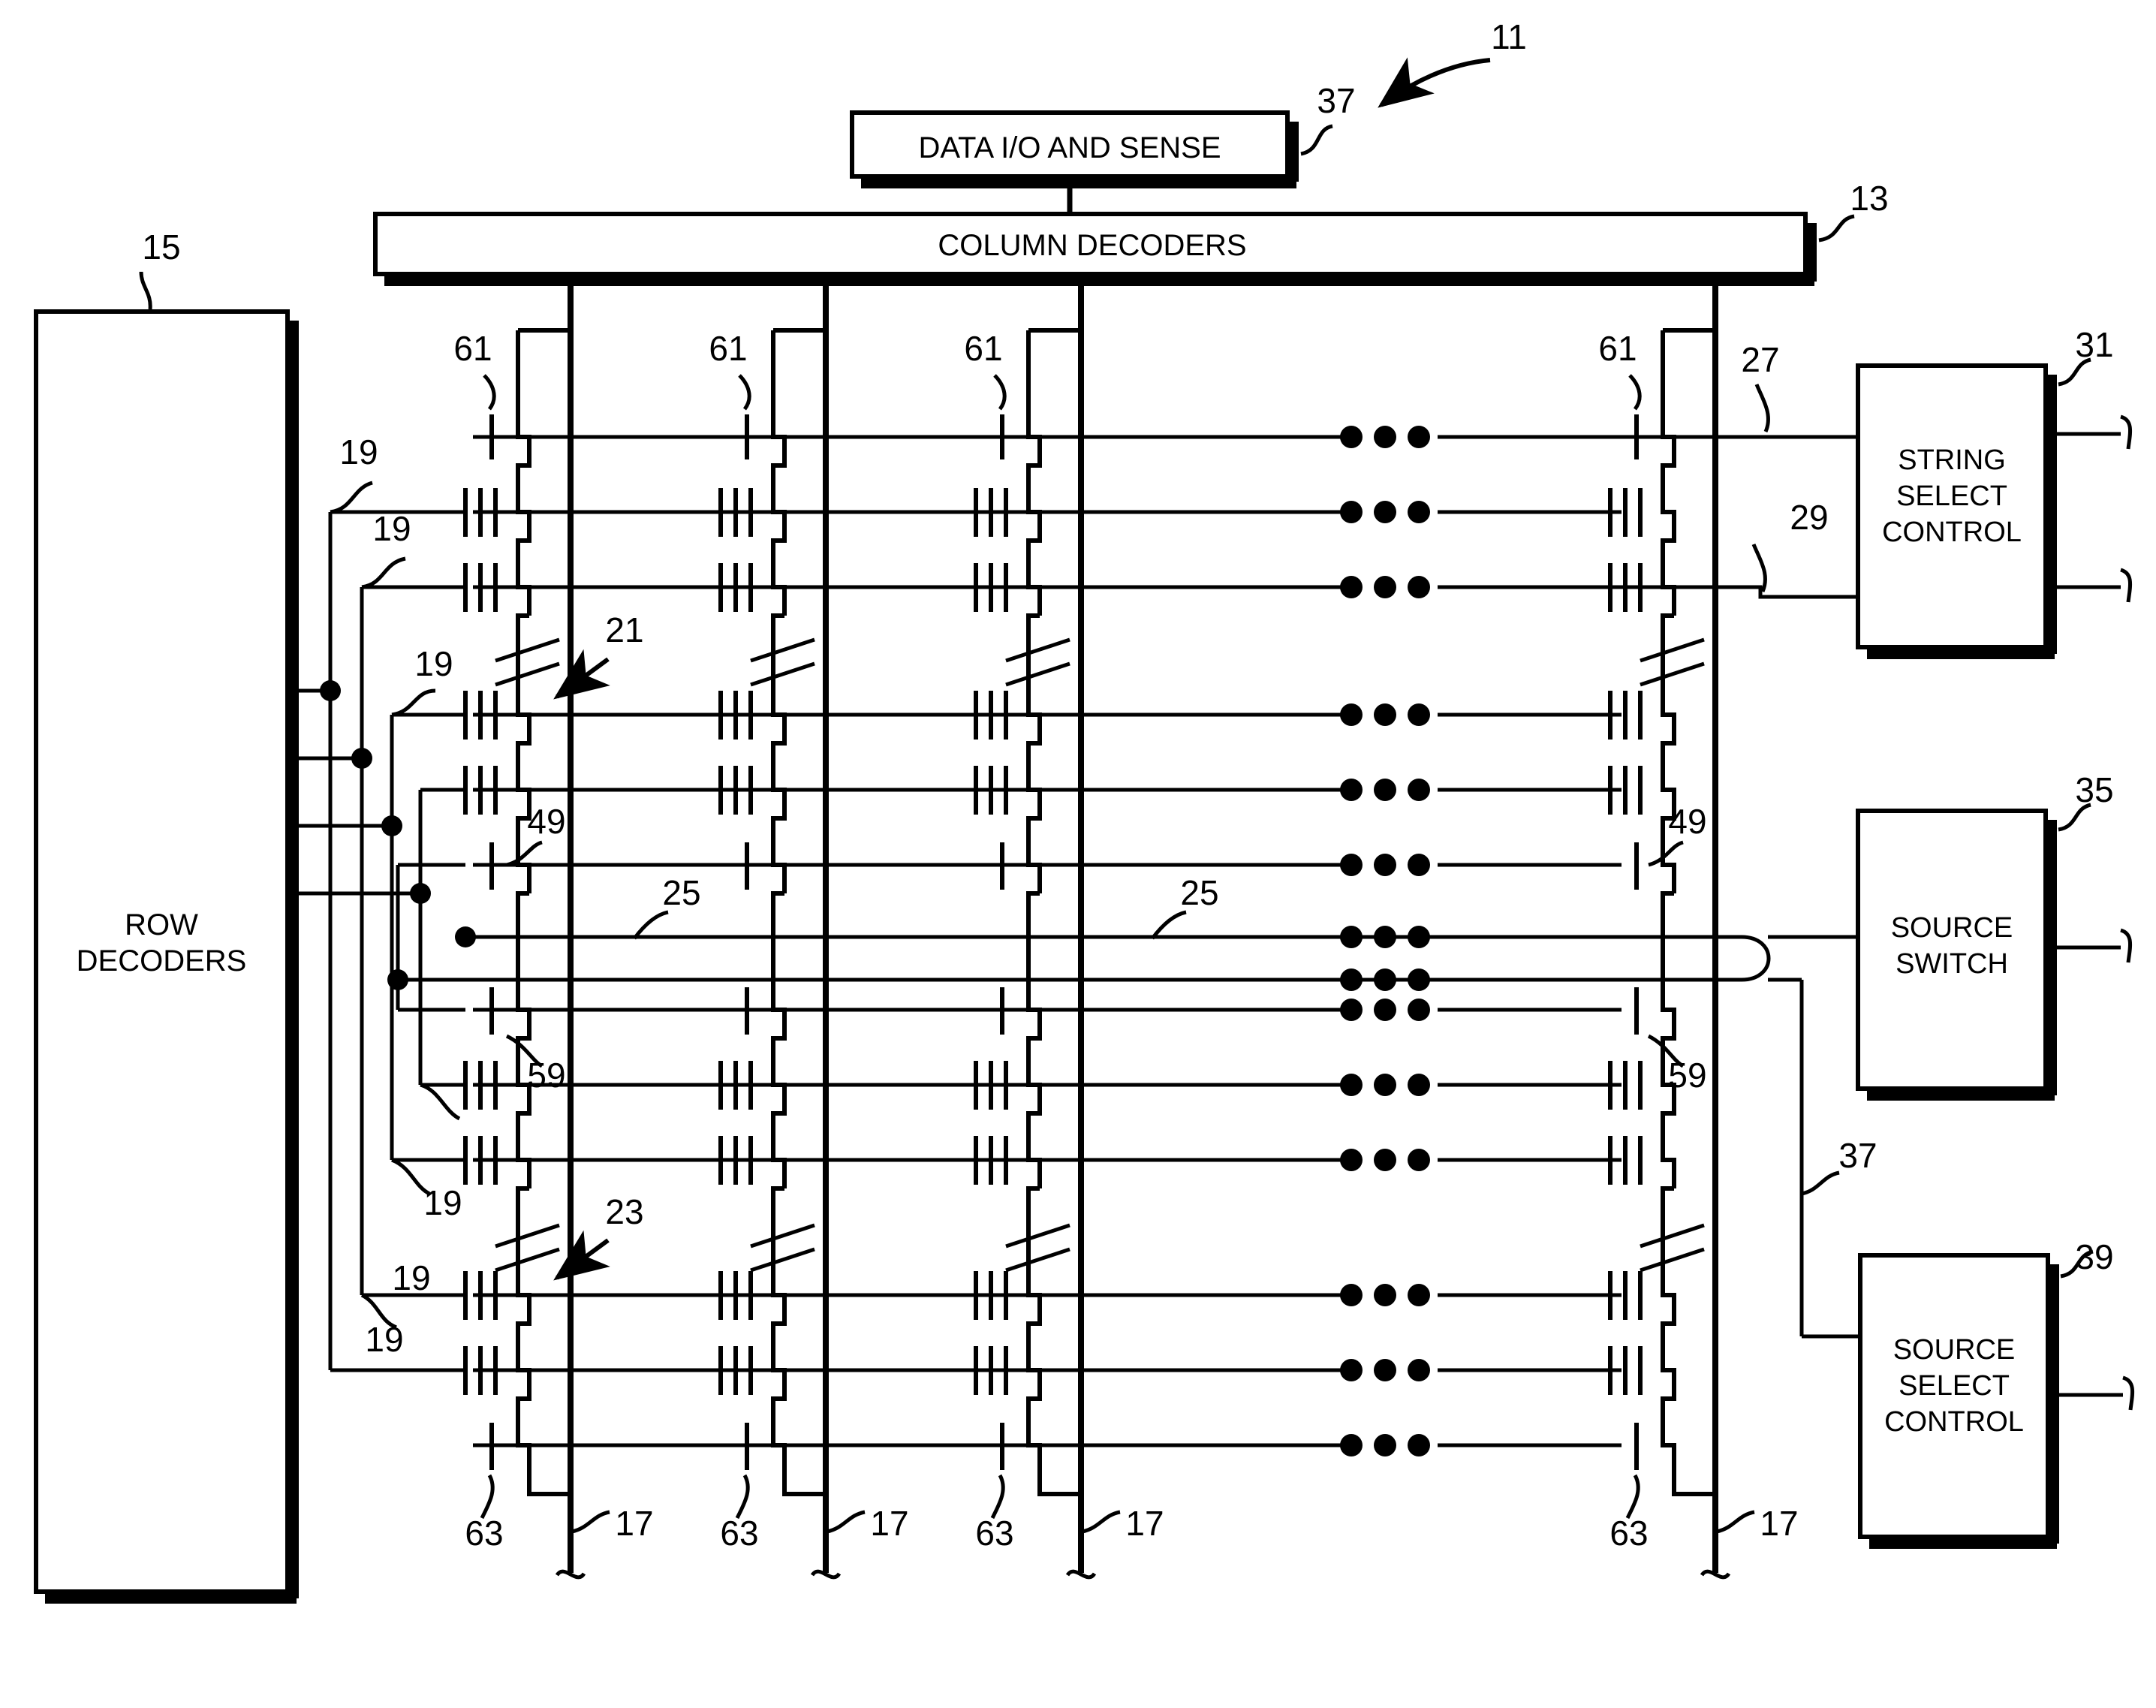 The width and height of the screenshot is (2156, 1708). Describe the element at coordinates (1687, 1076) in the screenshot. I see `ref-59-b: 59` at that location.